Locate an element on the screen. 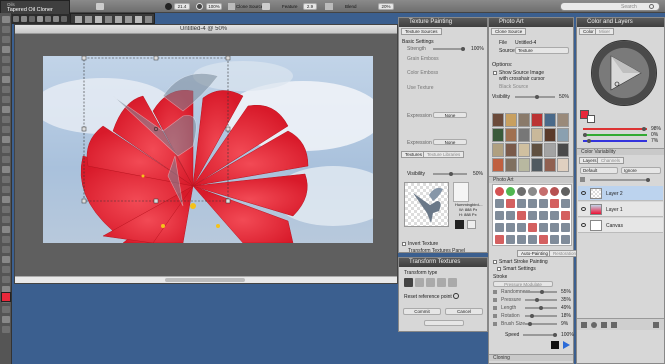  size-field: 21.4 is located at coordinates (182, 6).